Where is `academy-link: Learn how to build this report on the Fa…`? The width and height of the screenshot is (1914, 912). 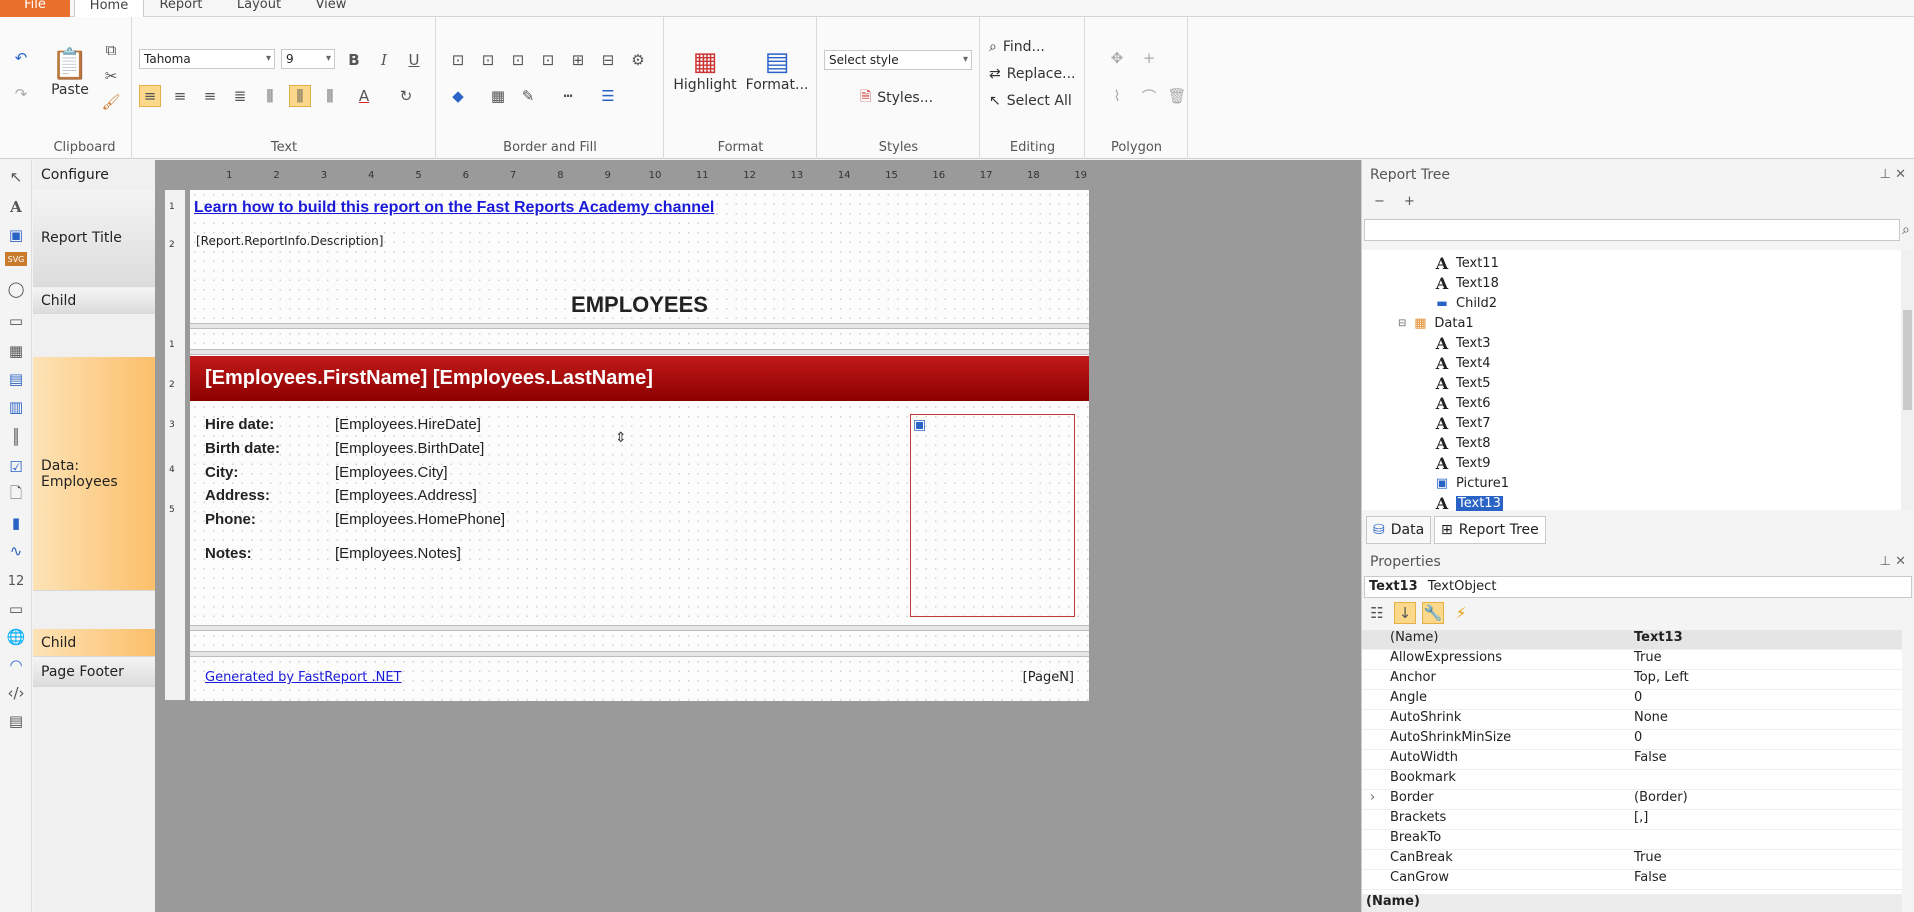
academy-link: Learn how to build this report on the Fa… is located at coordinates (454, 208).